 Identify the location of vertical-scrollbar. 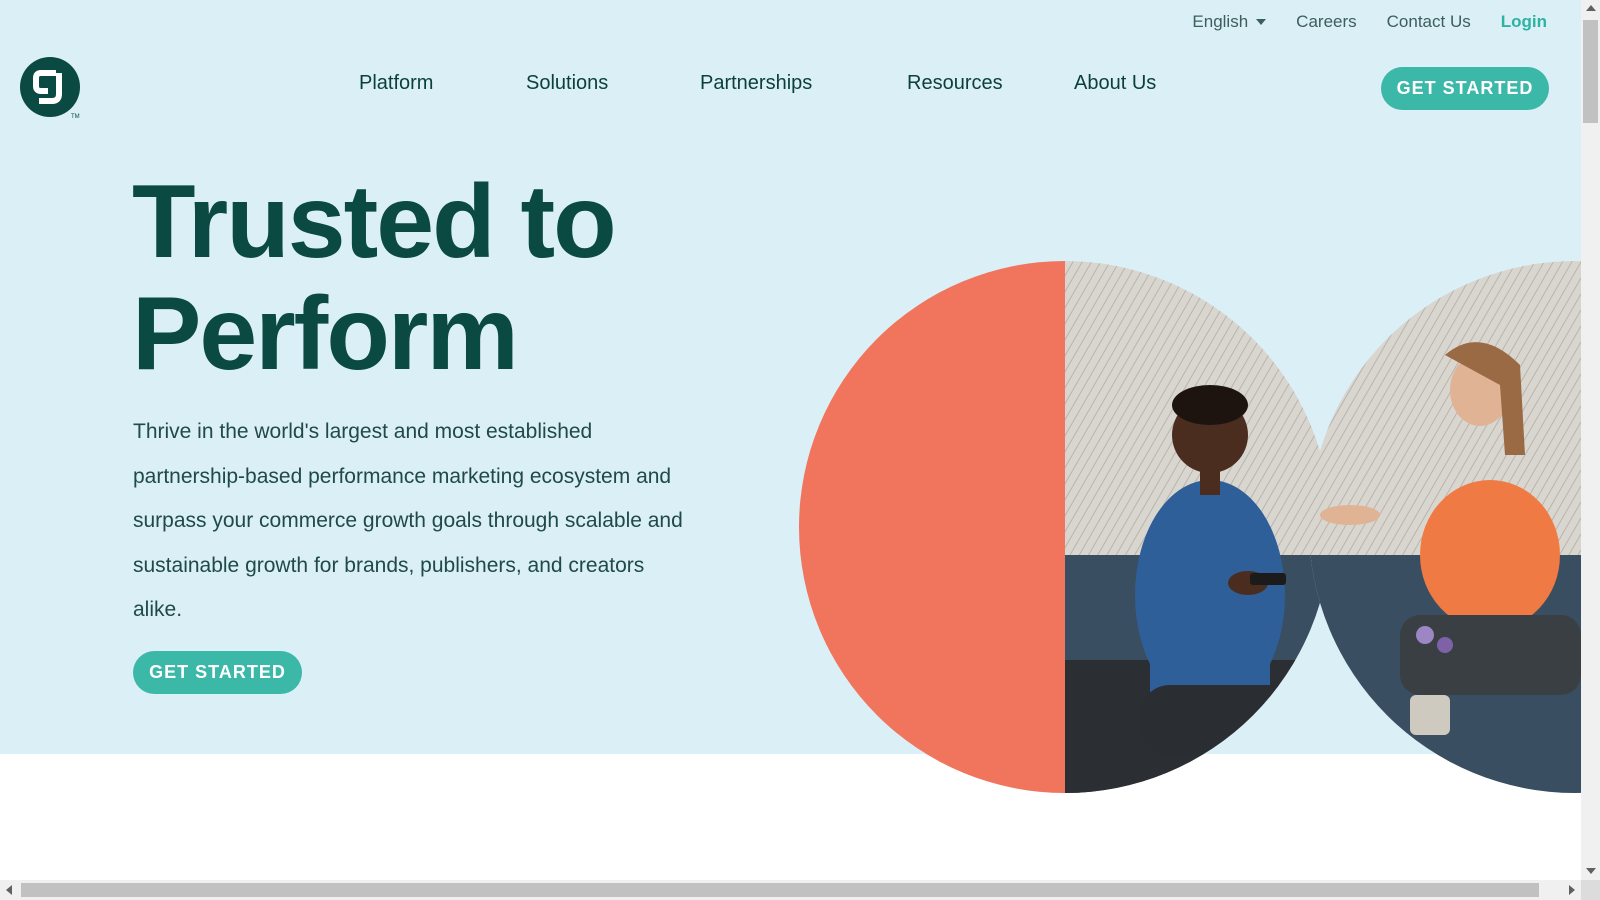
(1590, 440).